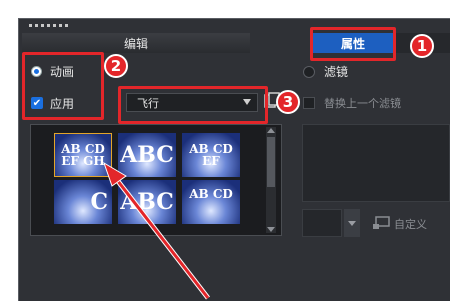  I want to click on thumbnail-selected: AB CD EF GH, so click(83, 155).